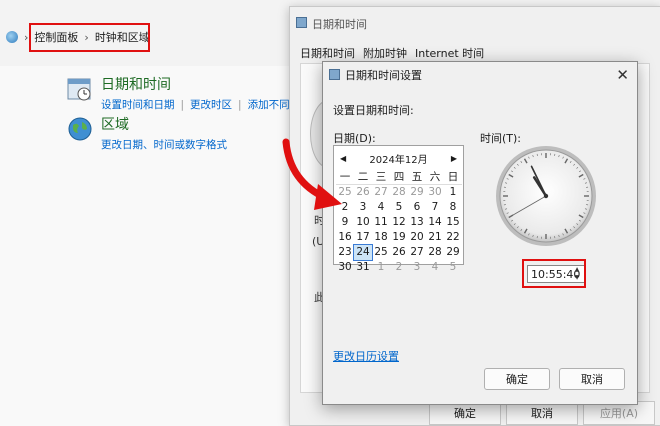 The height and width of the screenshot is (426, 660). What do you see at coordinates (363, 252) in the screenshot?
I see `calendar-day: 24` at bounding box center [363, 252].